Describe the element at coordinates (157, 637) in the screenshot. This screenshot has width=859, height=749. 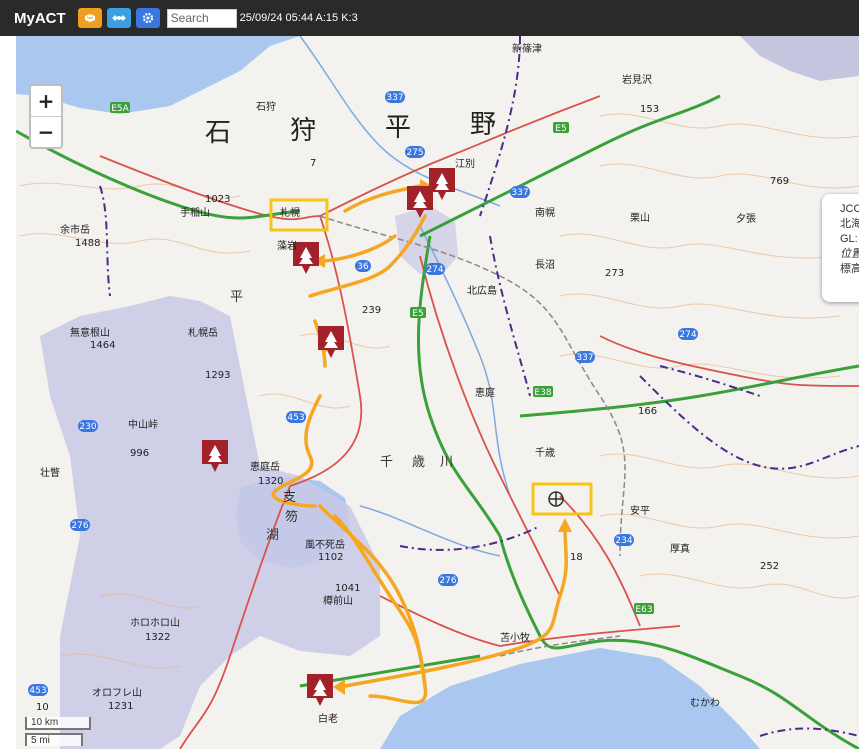
I see `map-label: 1322` at that location.